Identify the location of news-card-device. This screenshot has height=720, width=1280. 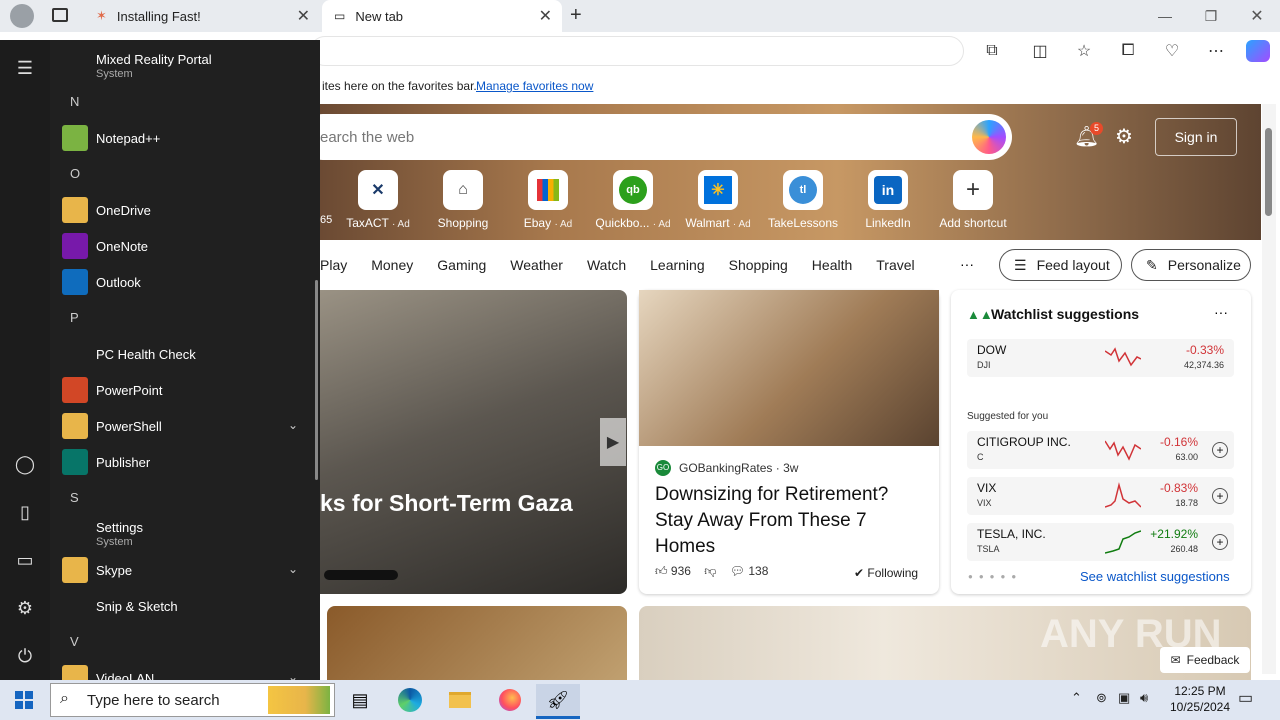
(477, 643).